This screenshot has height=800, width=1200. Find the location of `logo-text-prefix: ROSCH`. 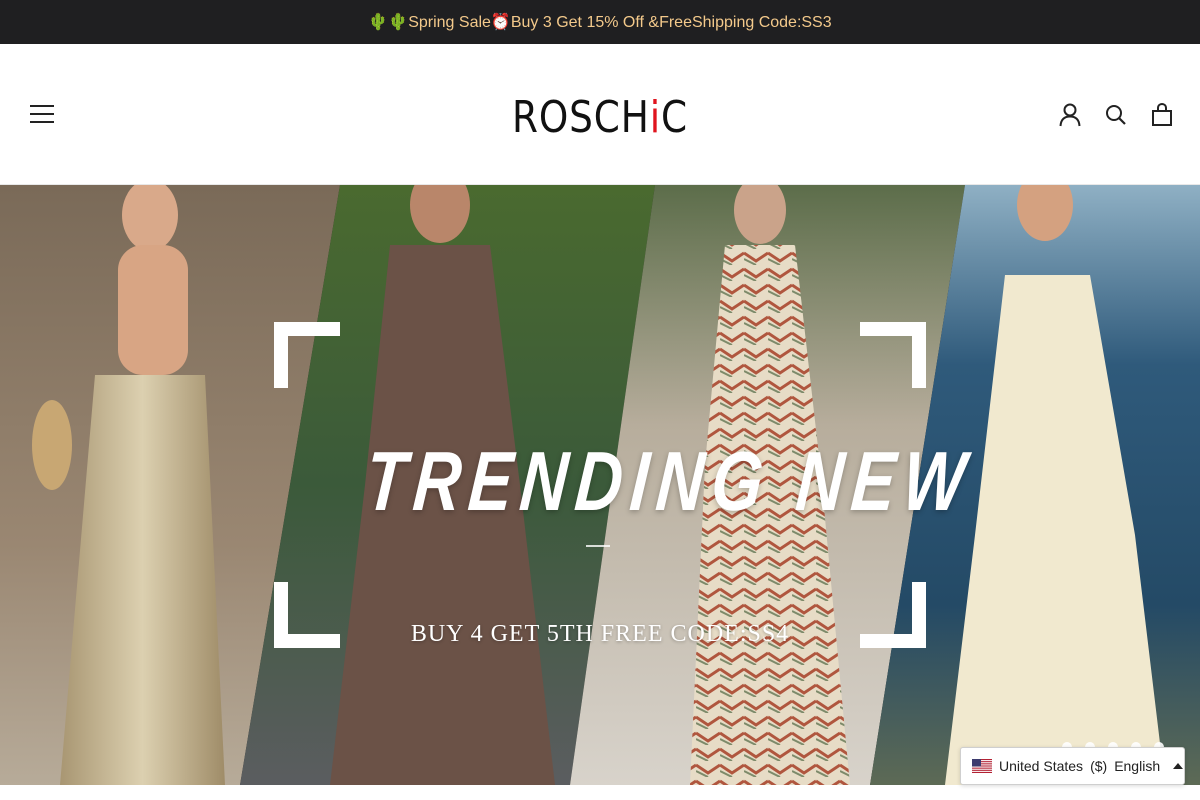

logo-text-prefix: ROSCH is located at coordinates (581, 117).